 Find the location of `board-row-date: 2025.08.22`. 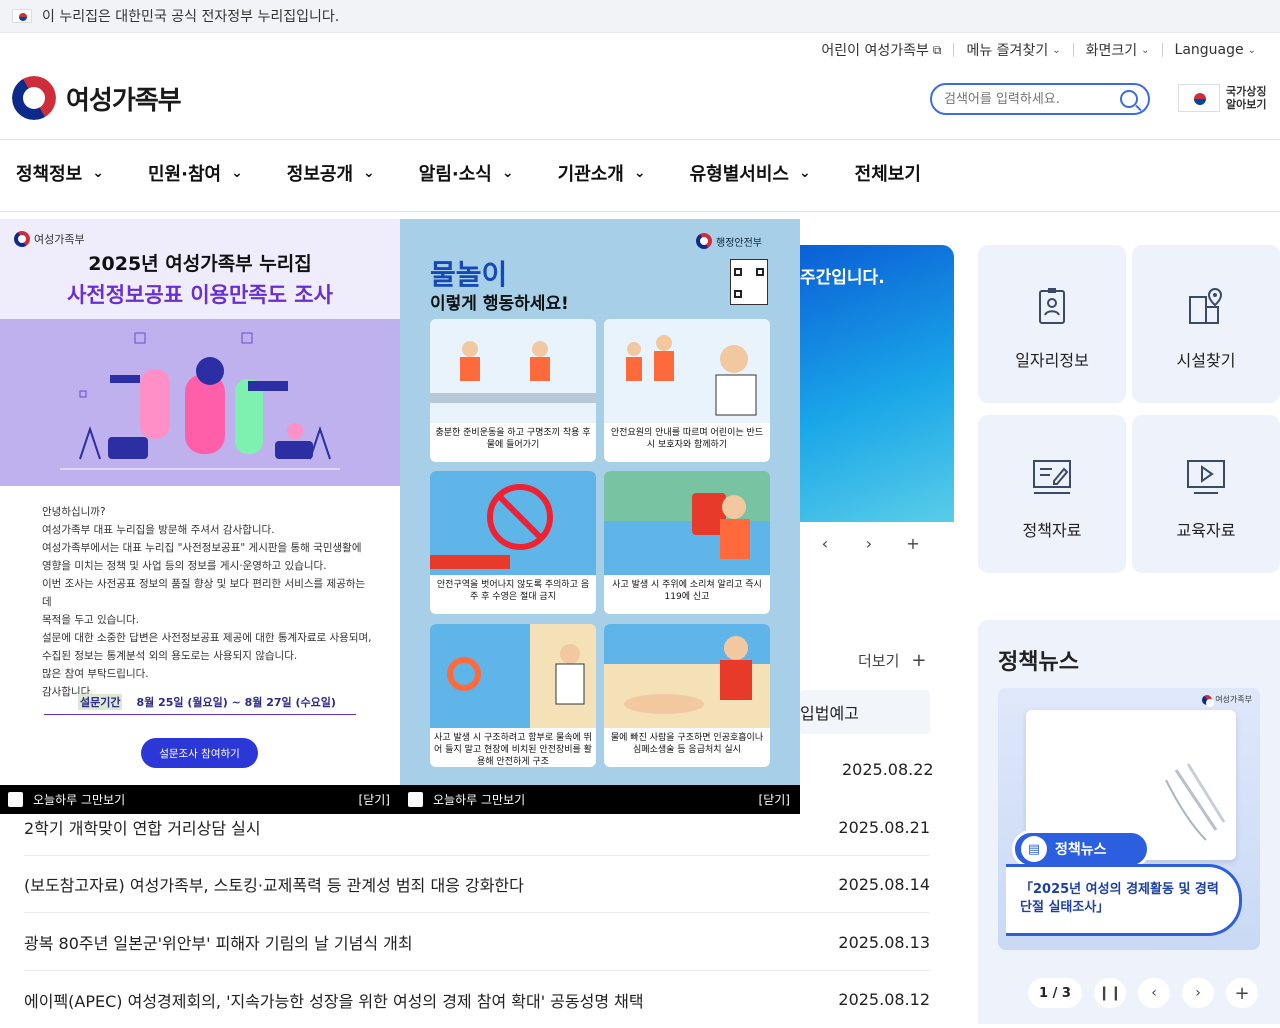

board-row-date: 2025.08.22 is located at coordinates (888, 769).